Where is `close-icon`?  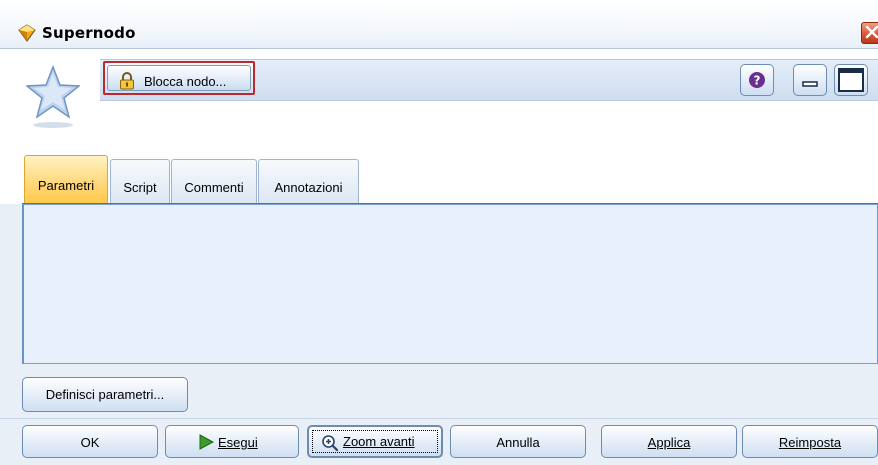 close-icon is located at coordinates (871, 32).